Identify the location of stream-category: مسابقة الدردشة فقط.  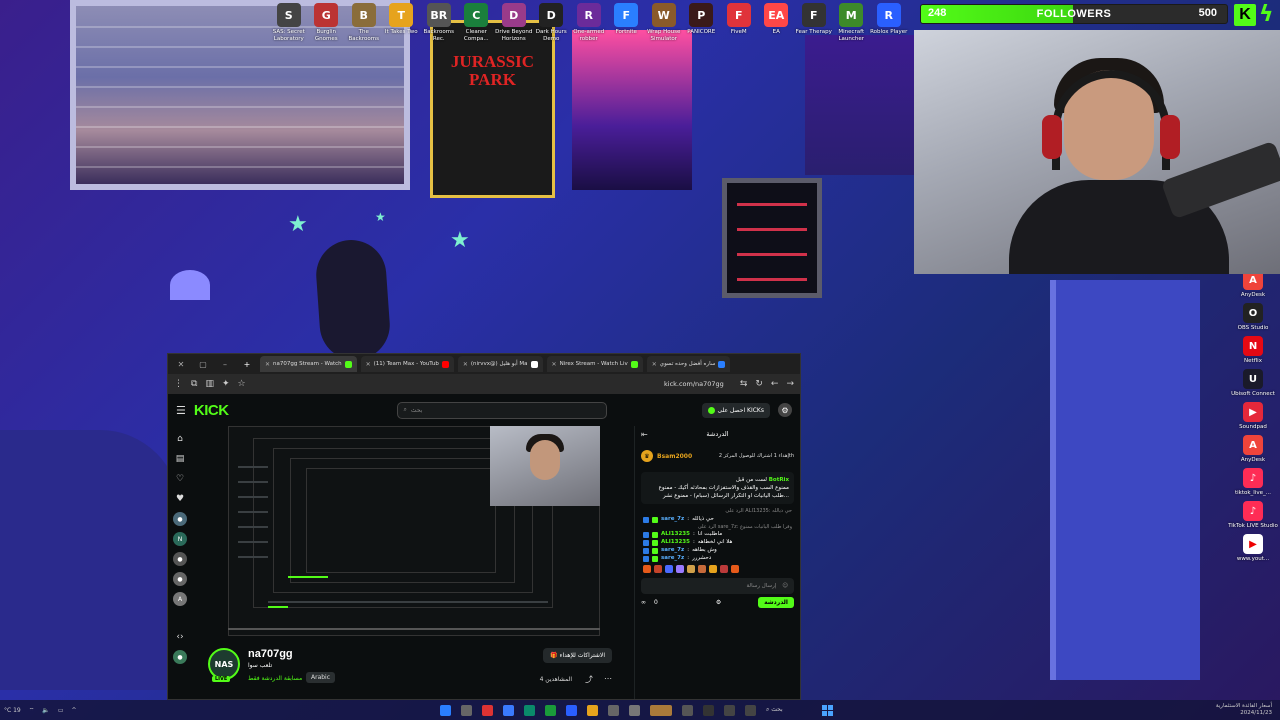
(275, 678).